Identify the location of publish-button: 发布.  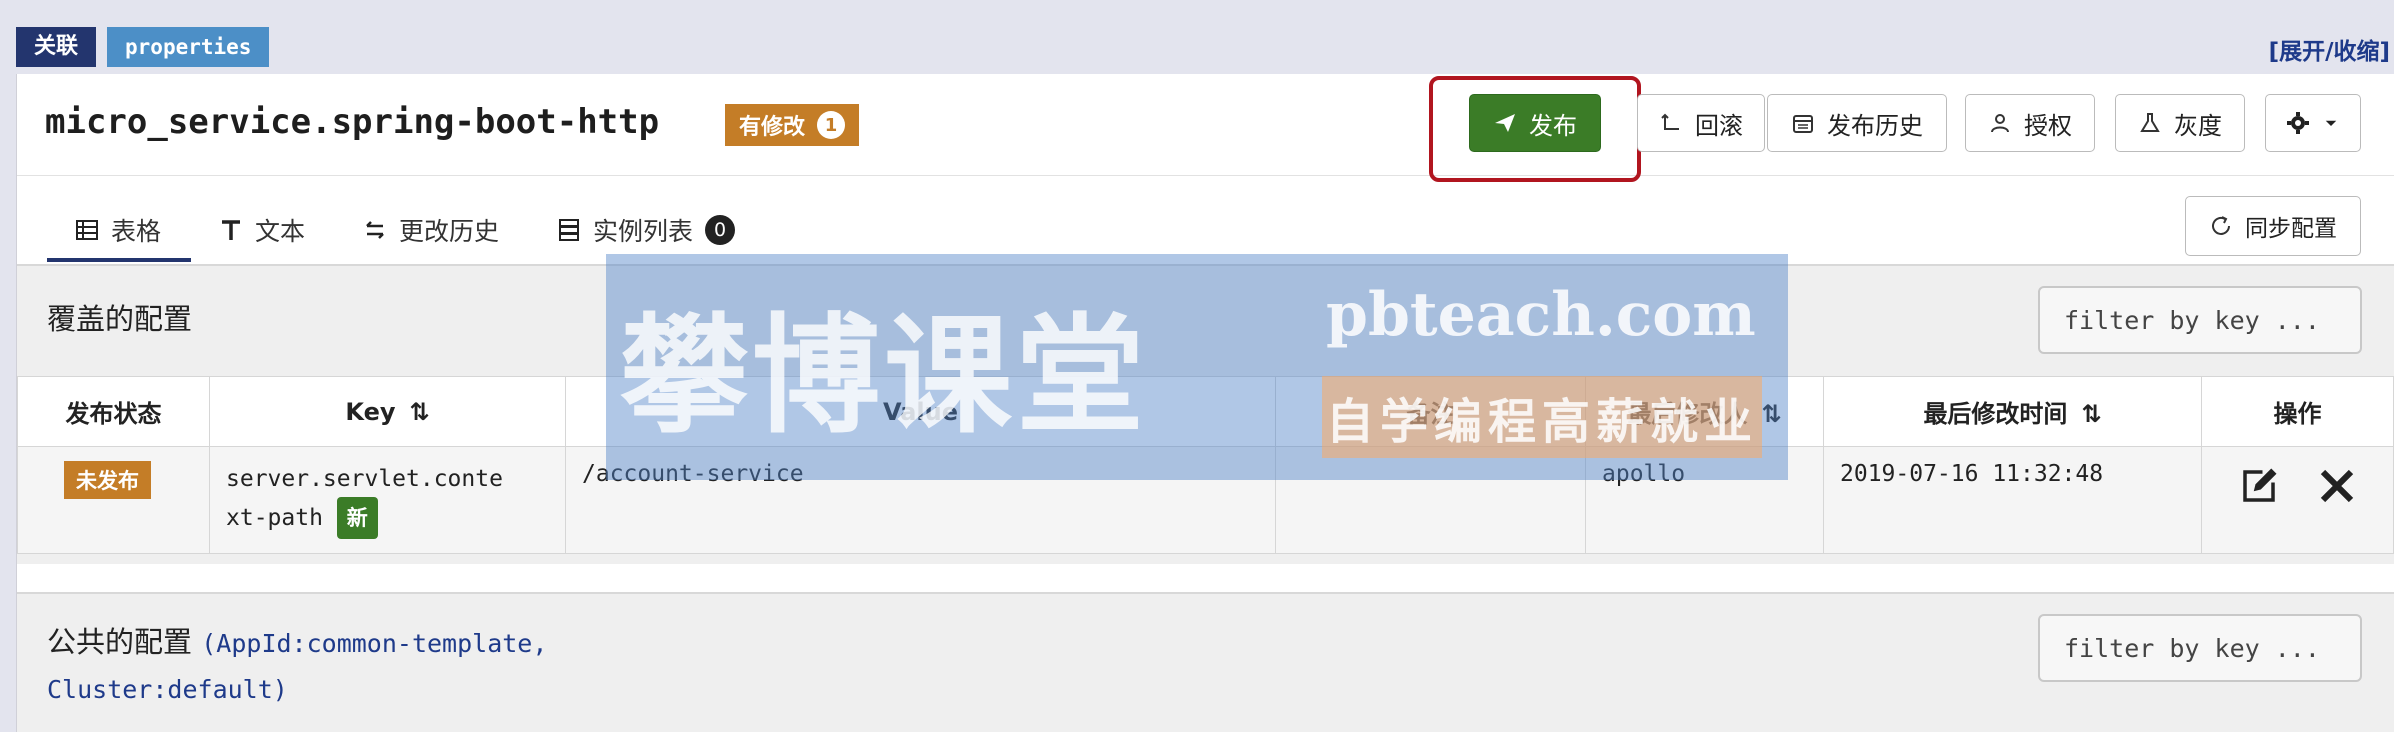
(1535, 123).